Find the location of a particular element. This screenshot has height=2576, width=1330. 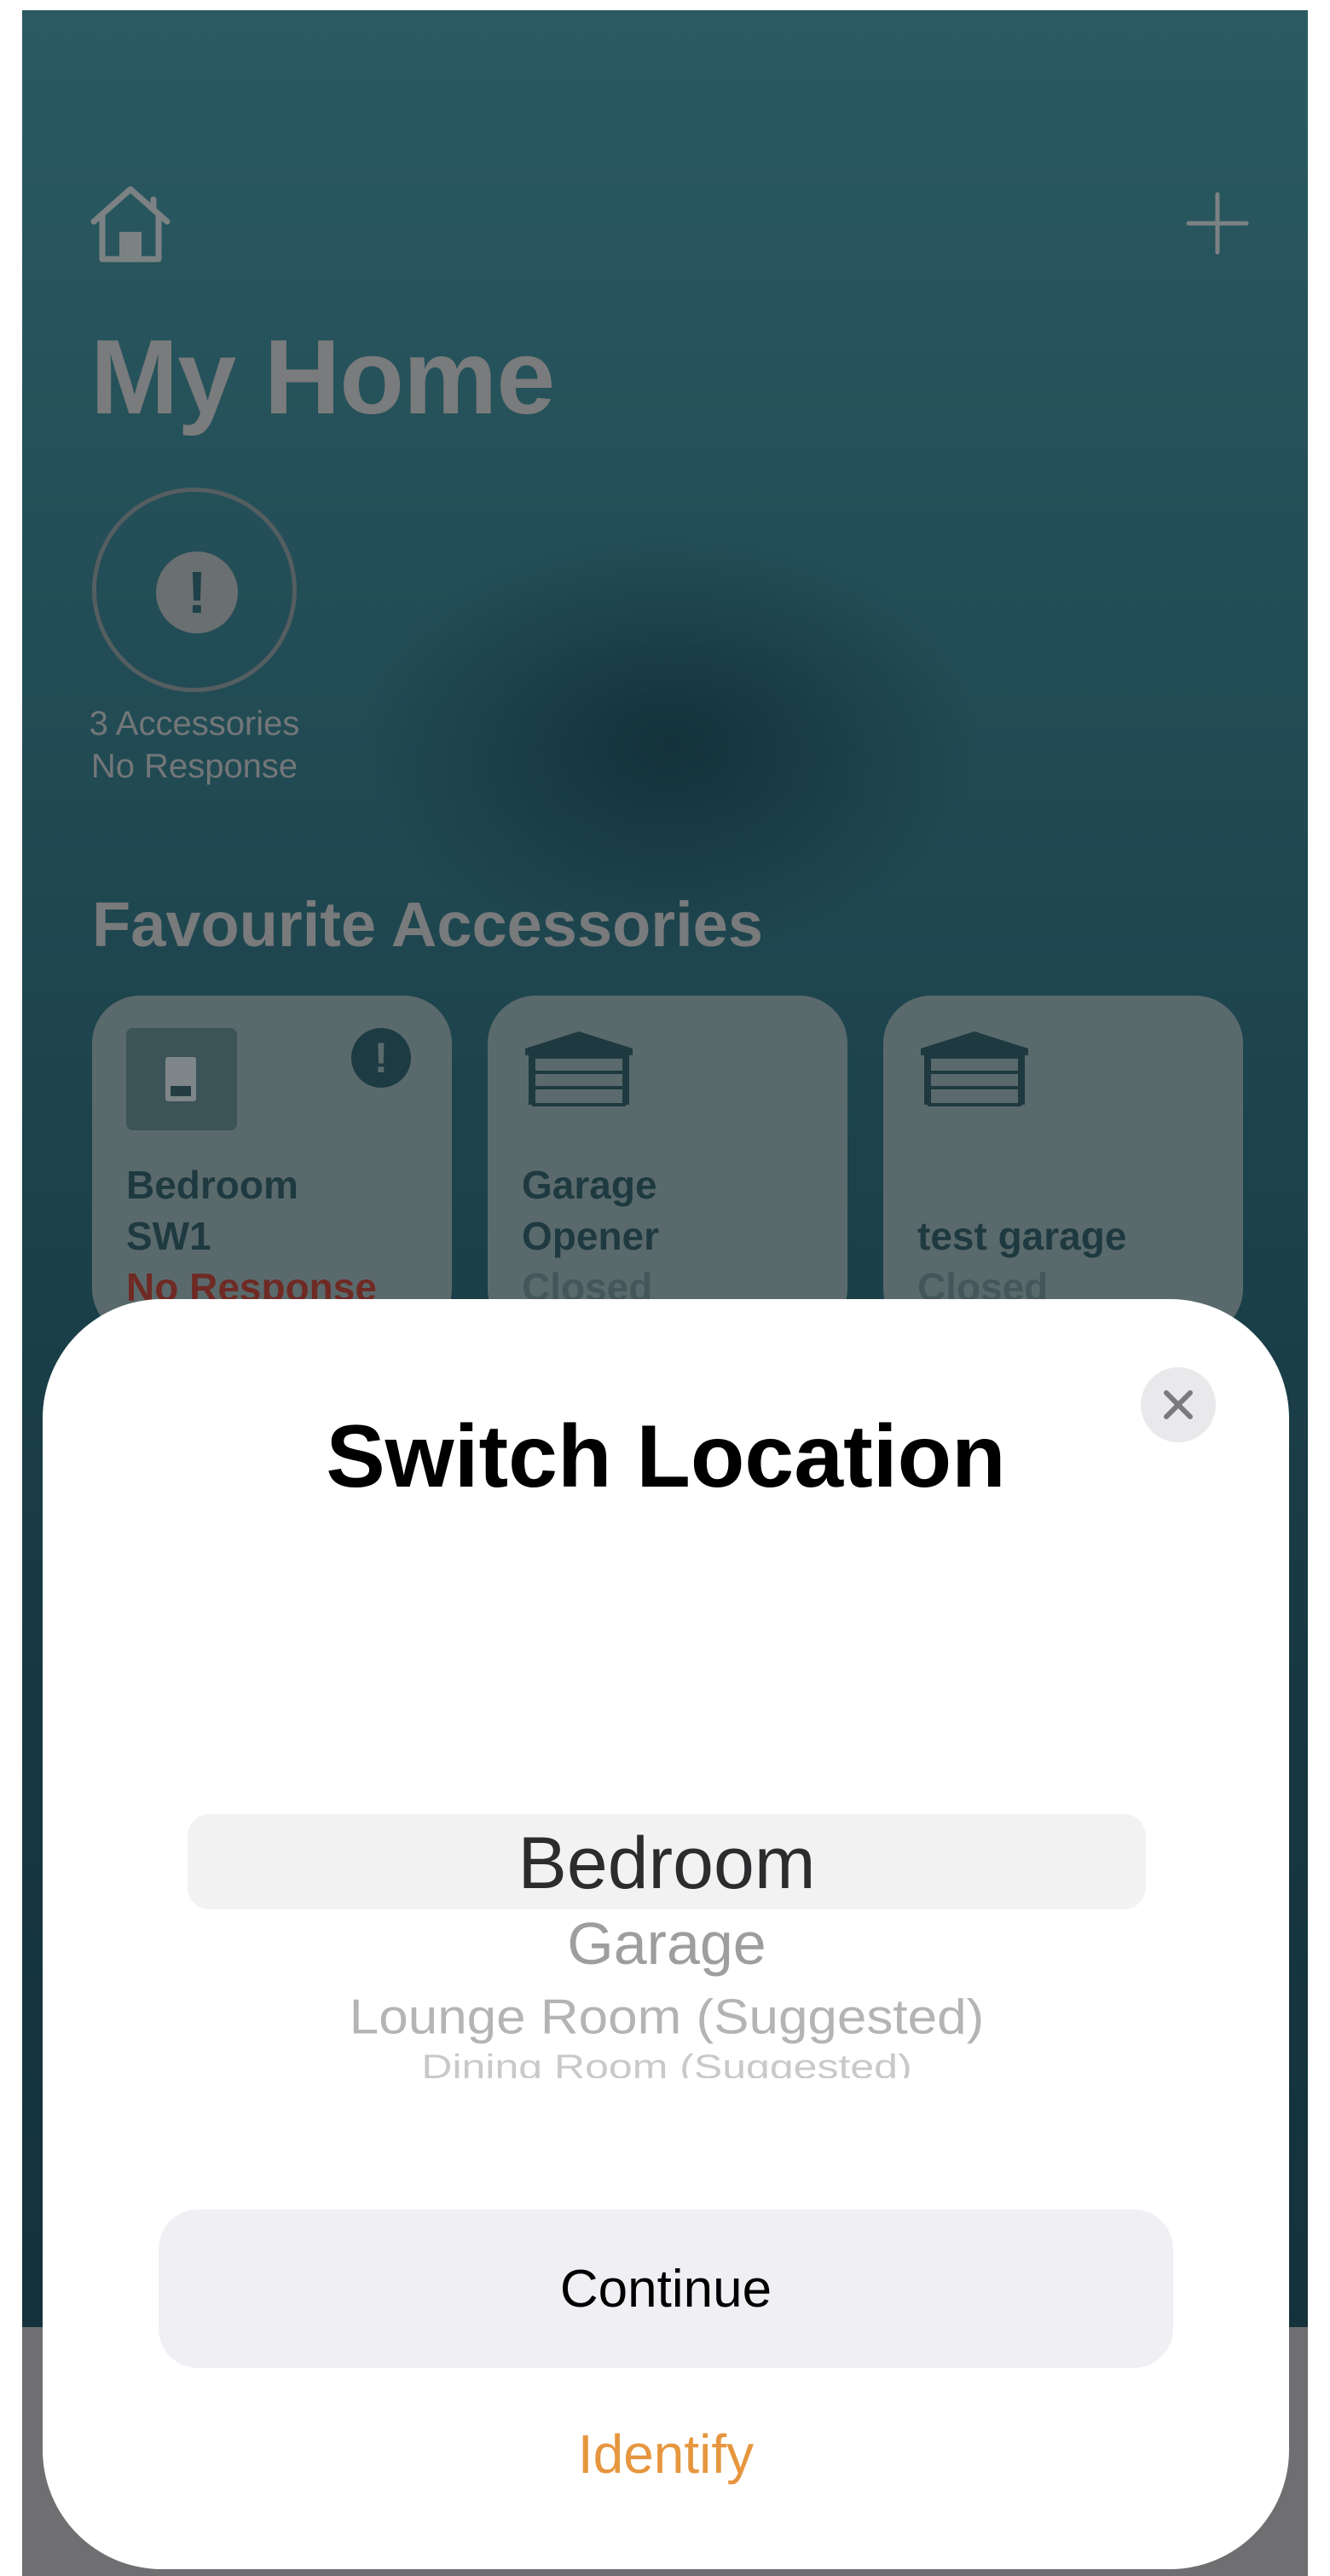

status-line-1: 3 Accessories is located at coordinates (194, 723).